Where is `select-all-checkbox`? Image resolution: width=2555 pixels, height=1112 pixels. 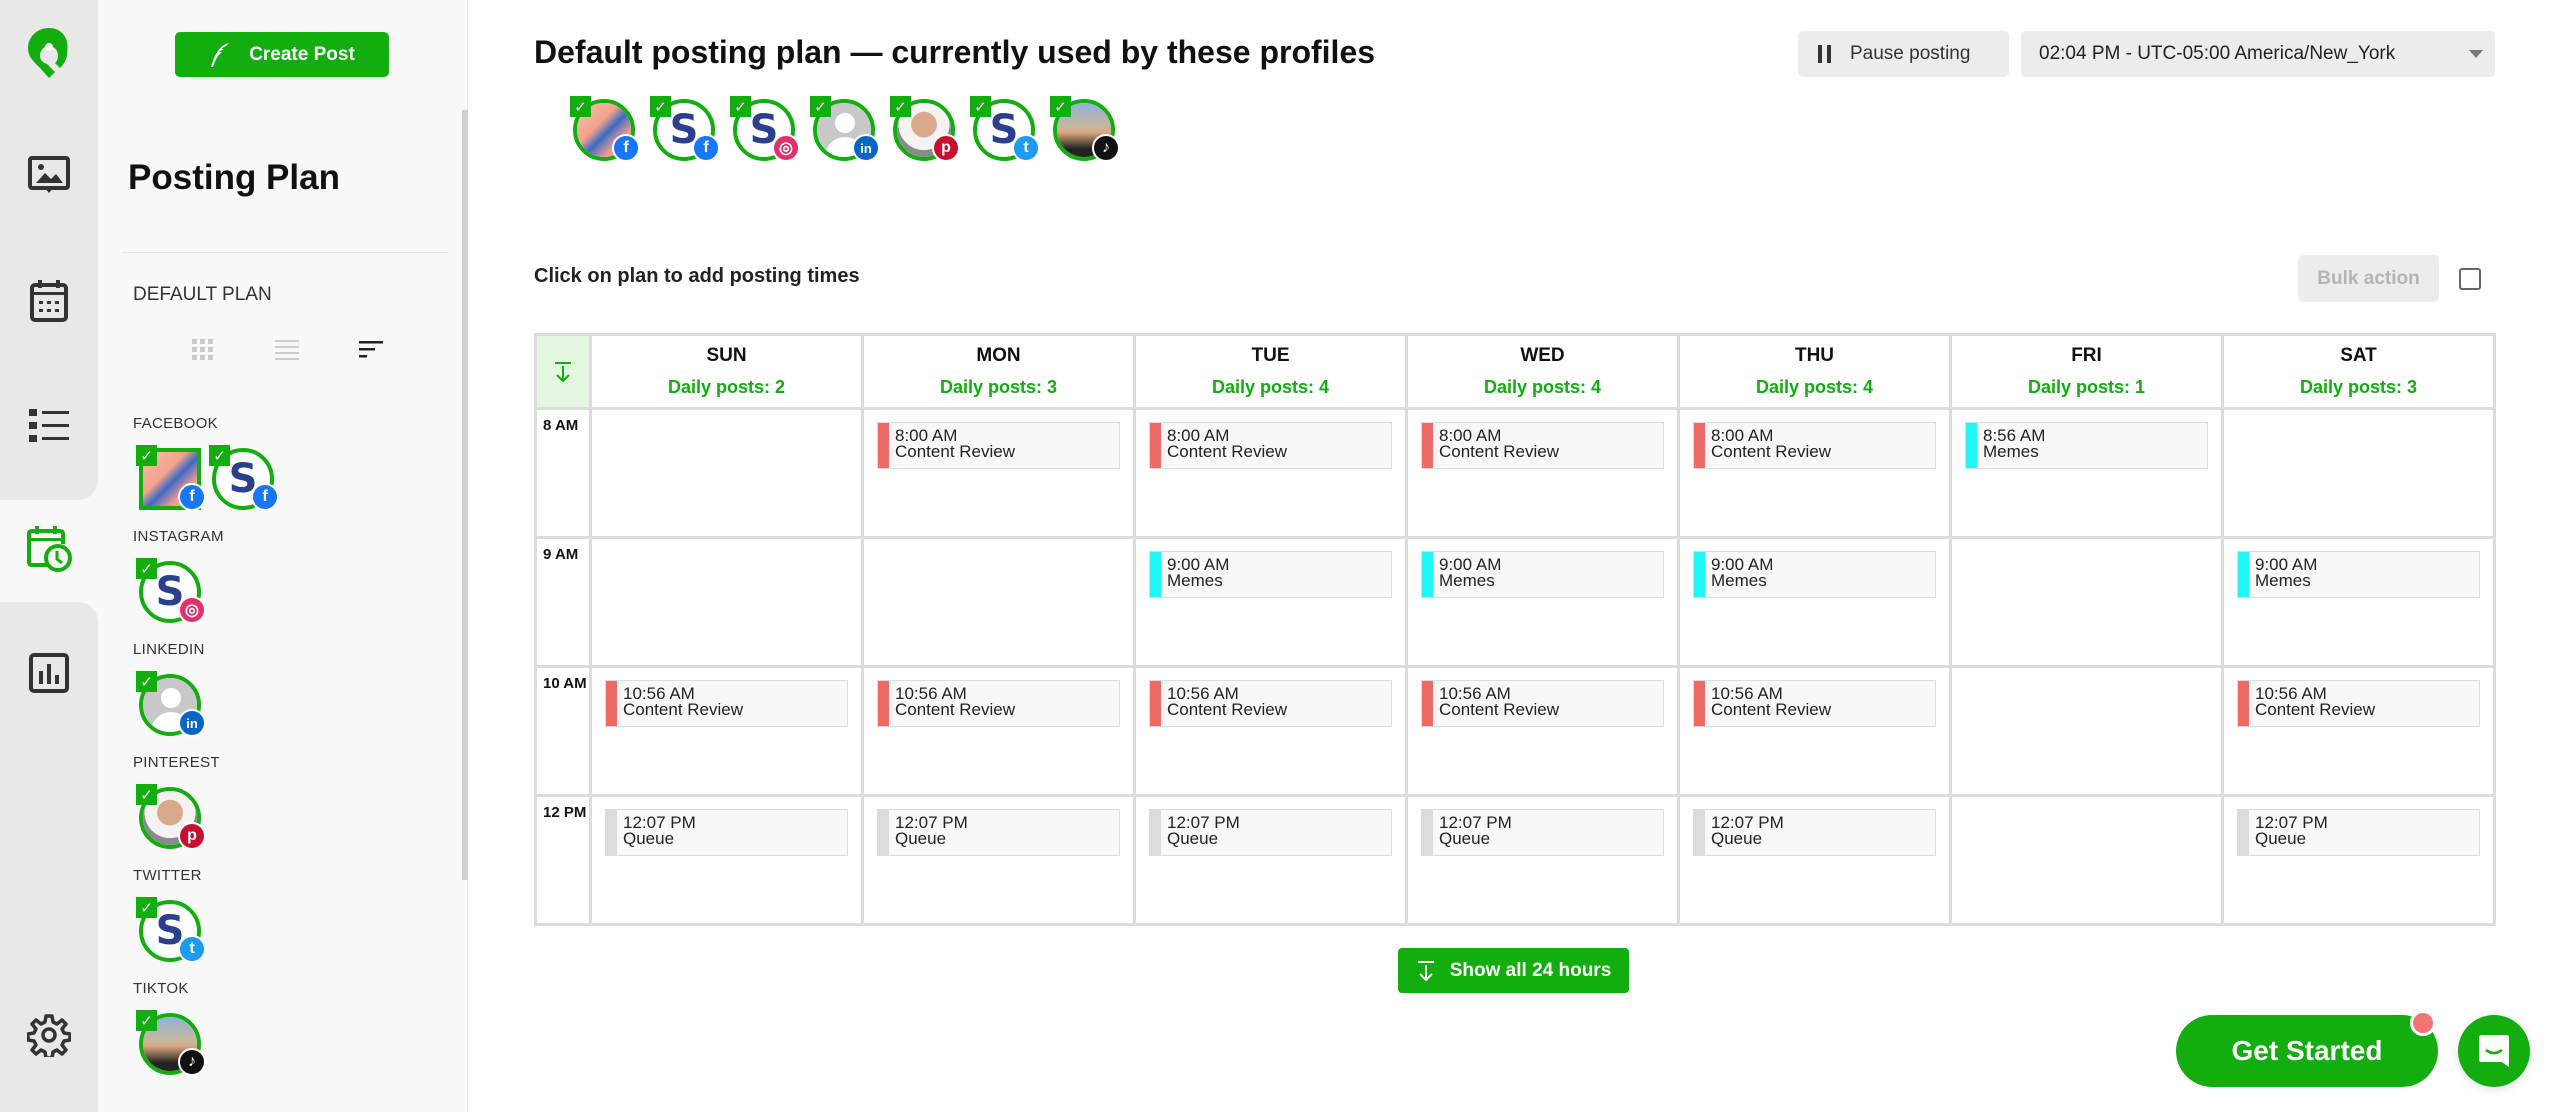
select-all-checkbox is located at coordinates (2470, 279).